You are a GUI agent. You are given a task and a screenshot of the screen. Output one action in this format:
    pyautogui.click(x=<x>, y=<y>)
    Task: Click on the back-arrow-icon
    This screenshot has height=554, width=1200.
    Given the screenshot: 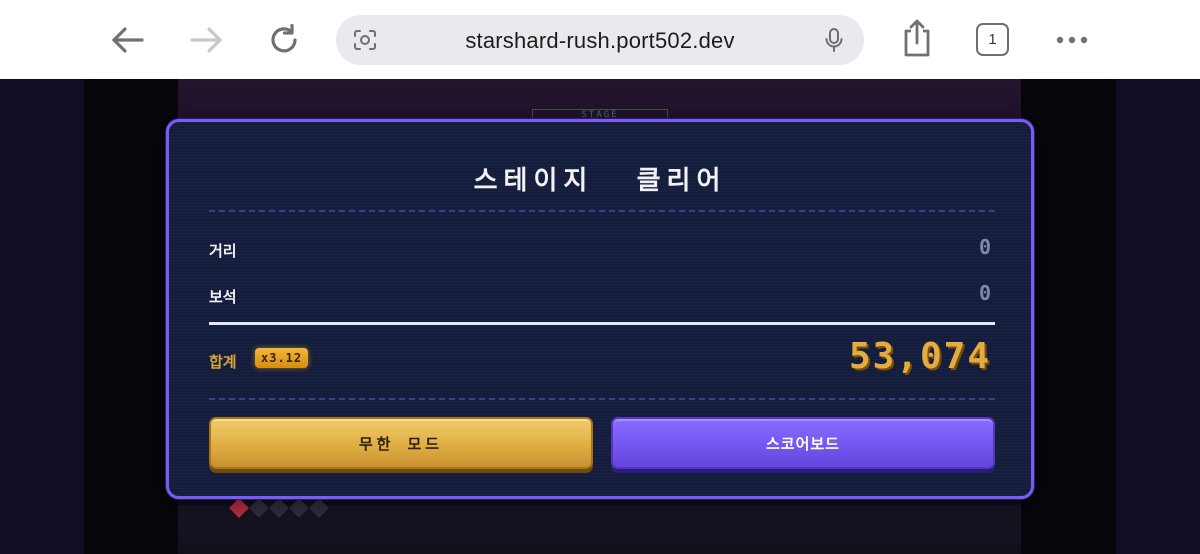 What is the action you would take?
    pyautogui.click(x=128, y=40)
    